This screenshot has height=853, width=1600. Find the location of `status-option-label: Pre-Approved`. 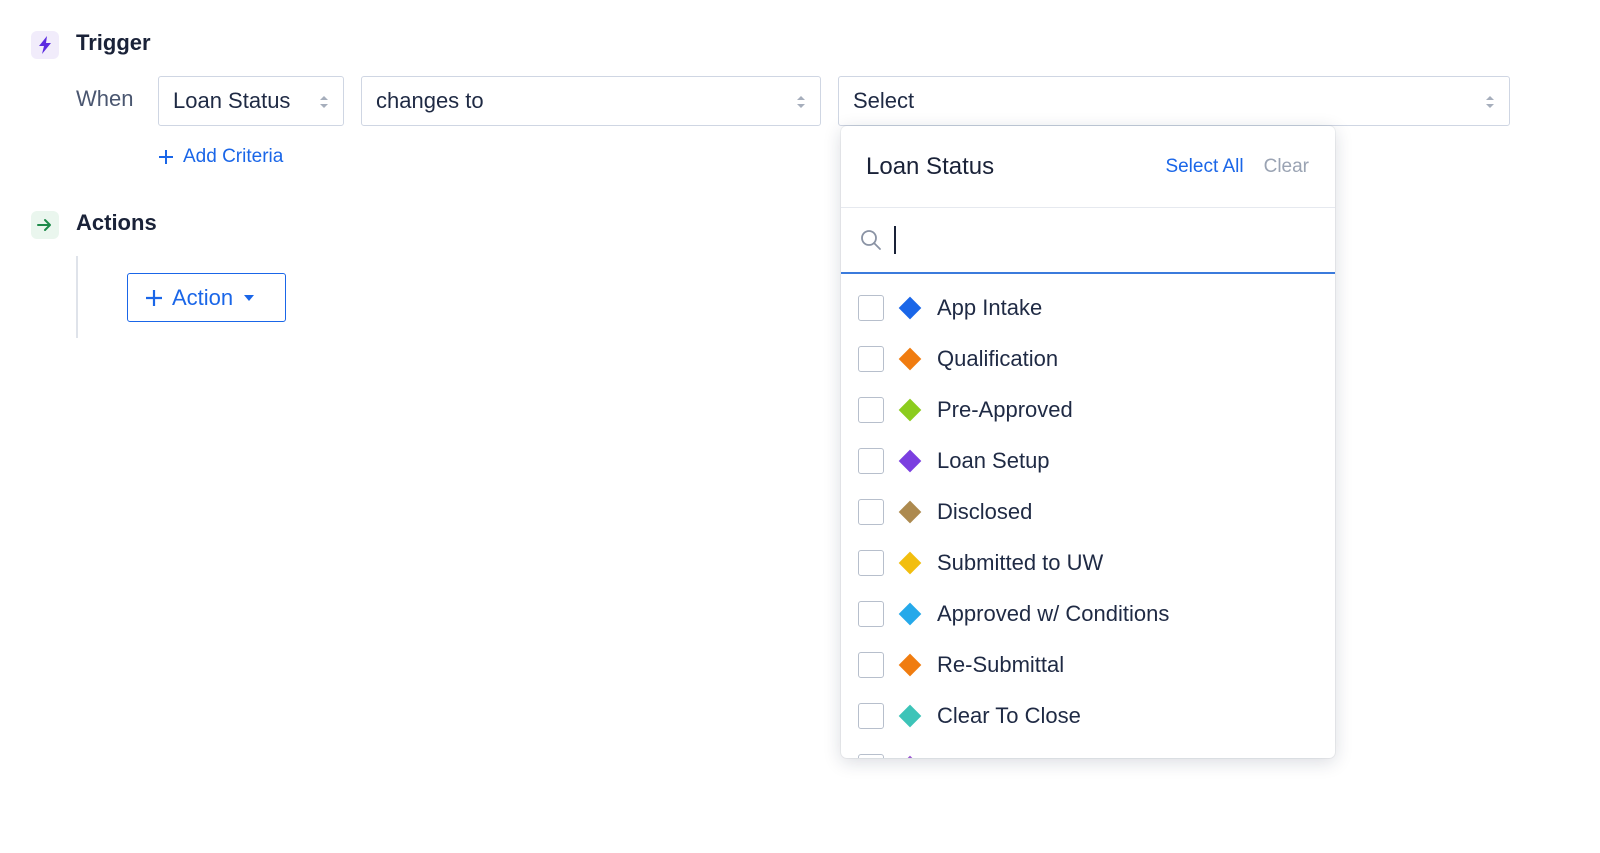

status-option-label: Pre-Approved is located at coordinates (1005, 409).